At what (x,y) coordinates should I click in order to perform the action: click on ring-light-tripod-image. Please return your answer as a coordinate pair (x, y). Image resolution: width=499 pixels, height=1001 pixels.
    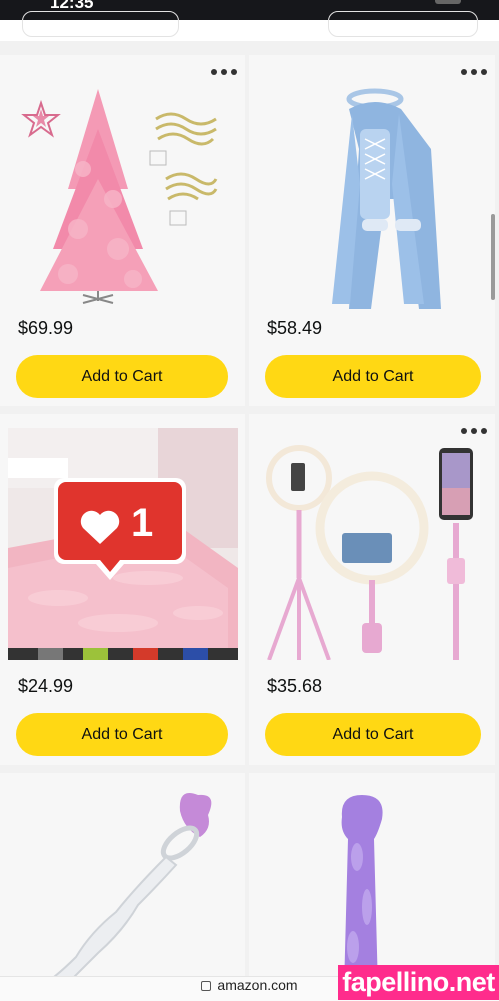
    Looking at the image, I should click on (371, 544).